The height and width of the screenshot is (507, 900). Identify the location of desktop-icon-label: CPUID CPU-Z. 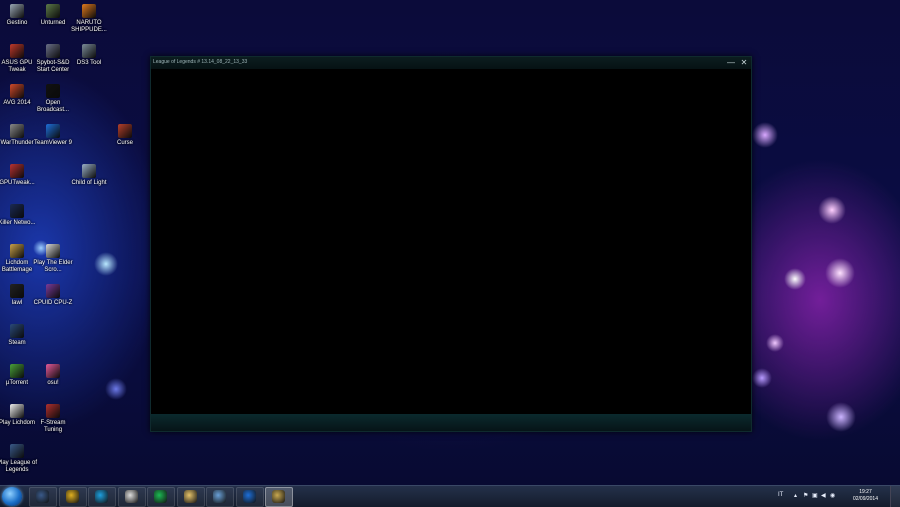
(53, 303).